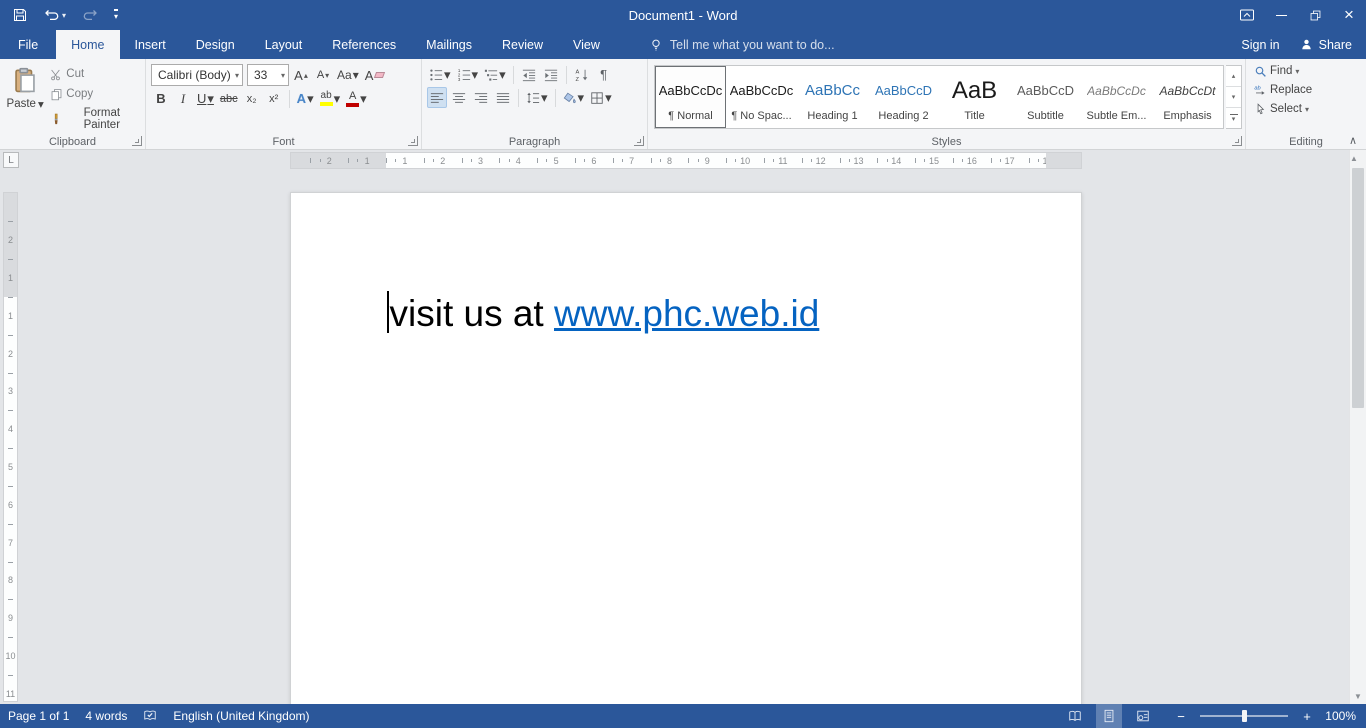 This screenshot has width=1366, height=728. I want to click on replace-button: Replace, so click(1283, 90).